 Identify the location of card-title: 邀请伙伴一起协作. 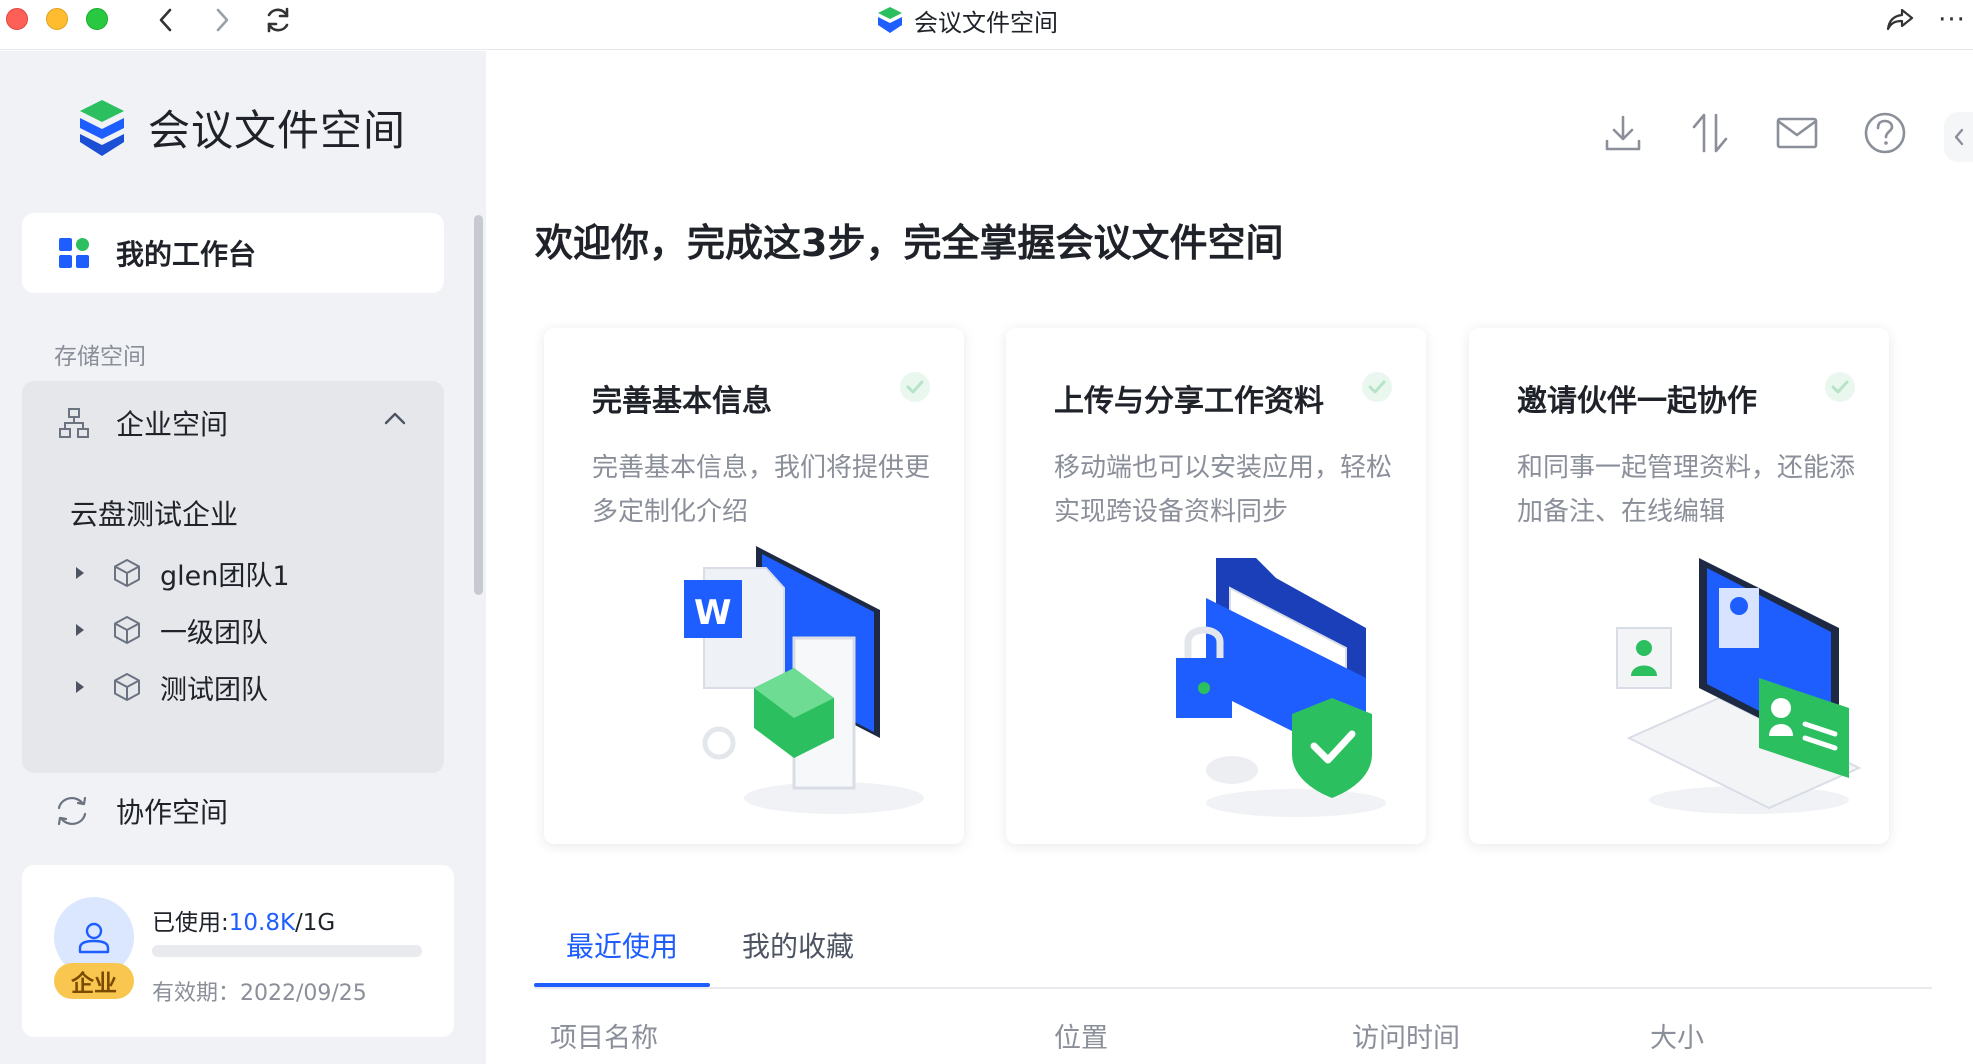
(1637, 401).